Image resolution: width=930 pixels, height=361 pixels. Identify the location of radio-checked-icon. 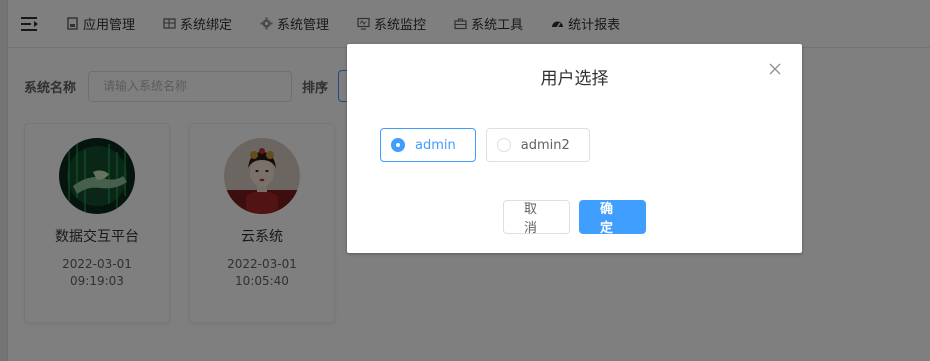
(398, 145).